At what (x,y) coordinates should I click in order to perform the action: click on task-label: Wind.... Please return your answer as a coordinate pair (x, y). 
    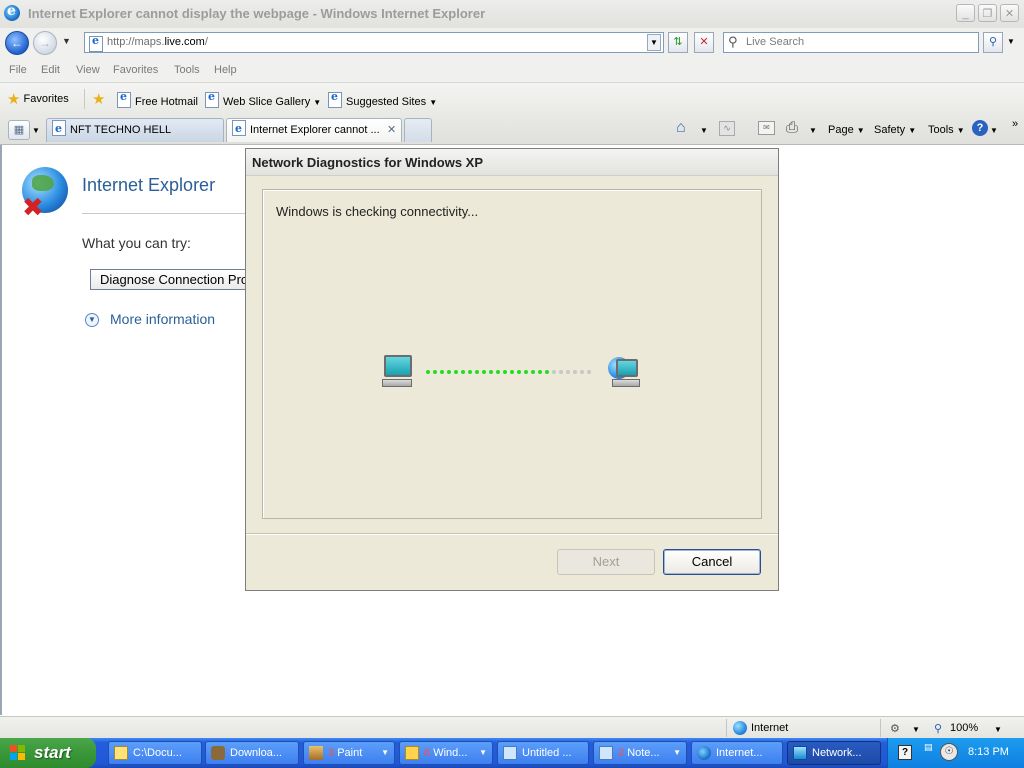
    Looking at the image, I should click on (450, 753).